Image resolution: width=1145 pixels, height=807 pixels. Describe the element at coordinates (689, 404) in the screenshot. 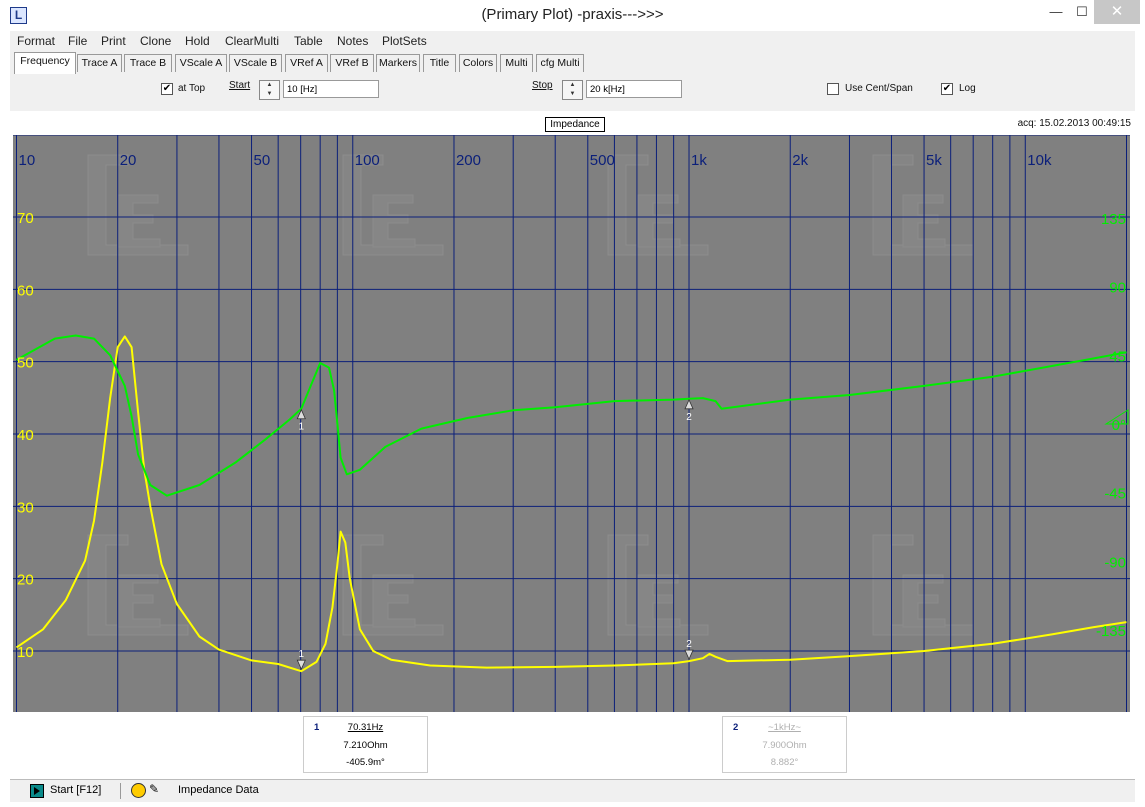

I see `marker-2-phase-arrow` at that location.